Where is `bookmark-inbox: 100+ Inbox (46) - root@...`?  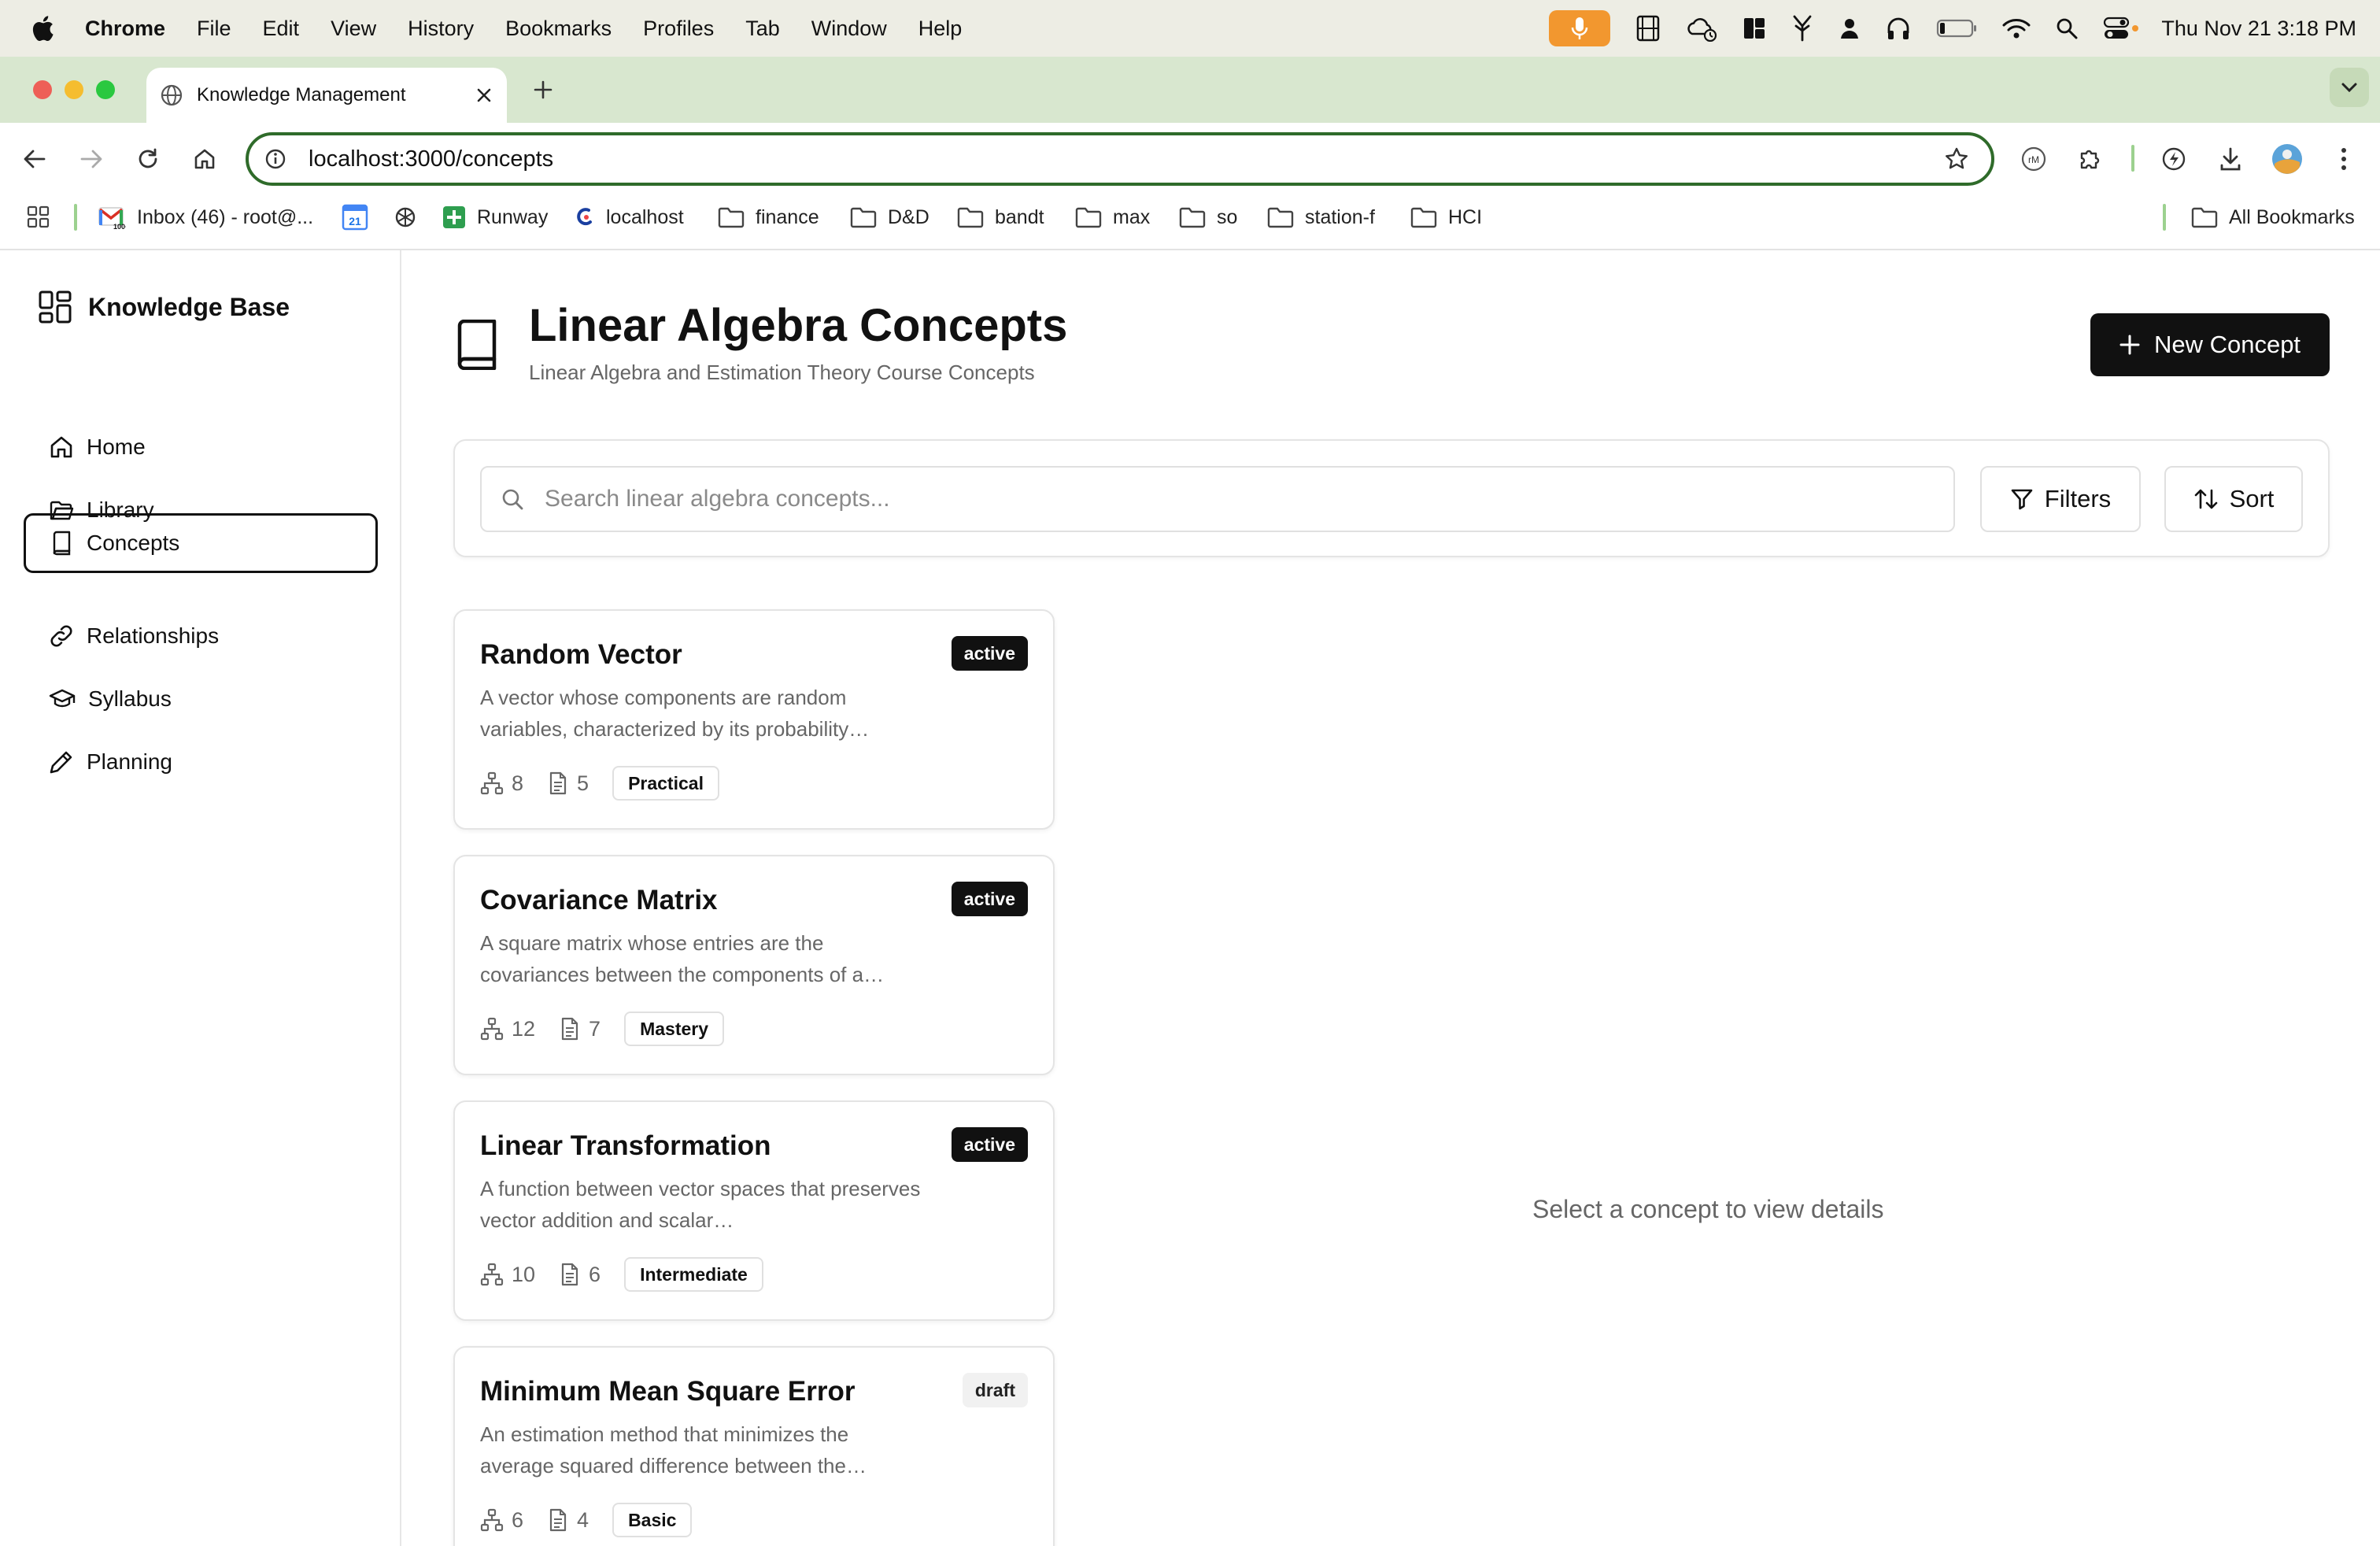 bookmark-inbox: 100+ Inbox (46) - root@... is located at coordinates (205, 217).